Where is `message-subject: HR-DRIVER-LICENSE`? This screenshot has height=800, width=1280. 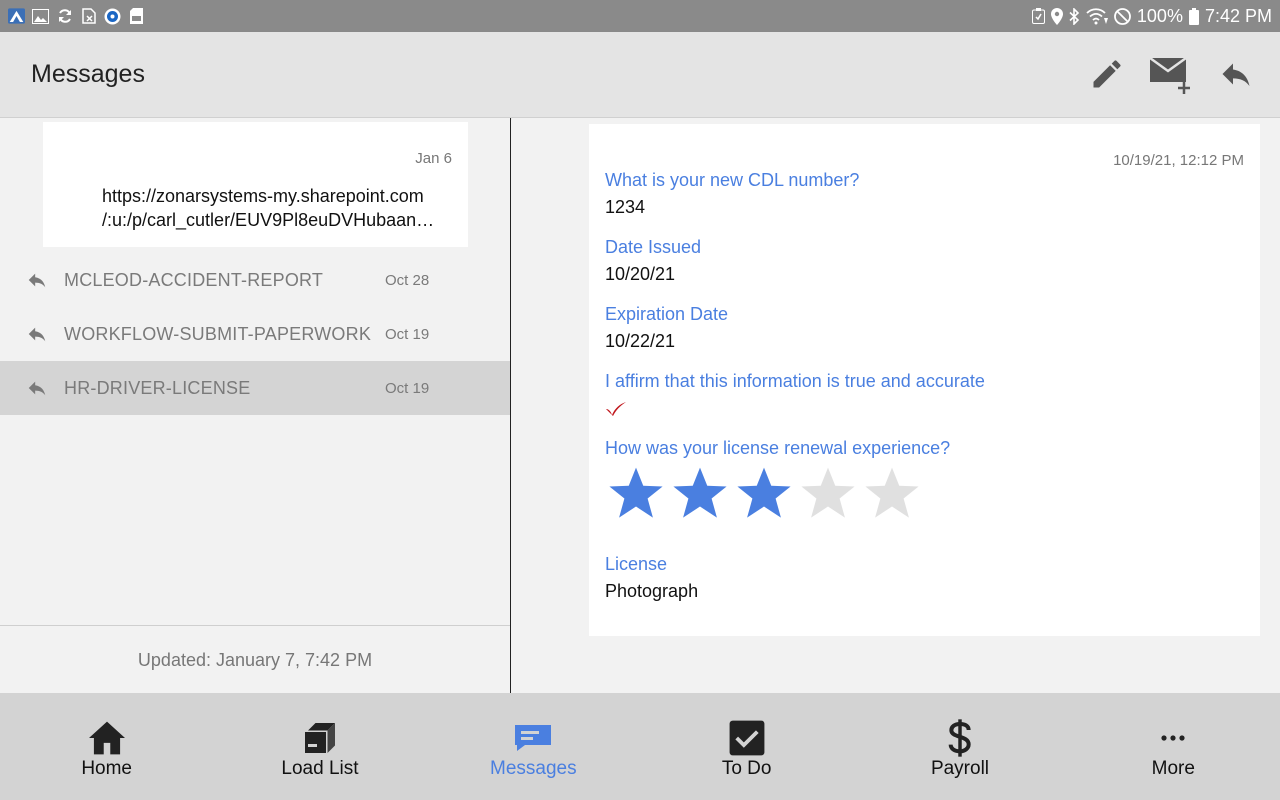 message-subject: HR-DRIVER-LICENSE is located at coordinates (157, 387).